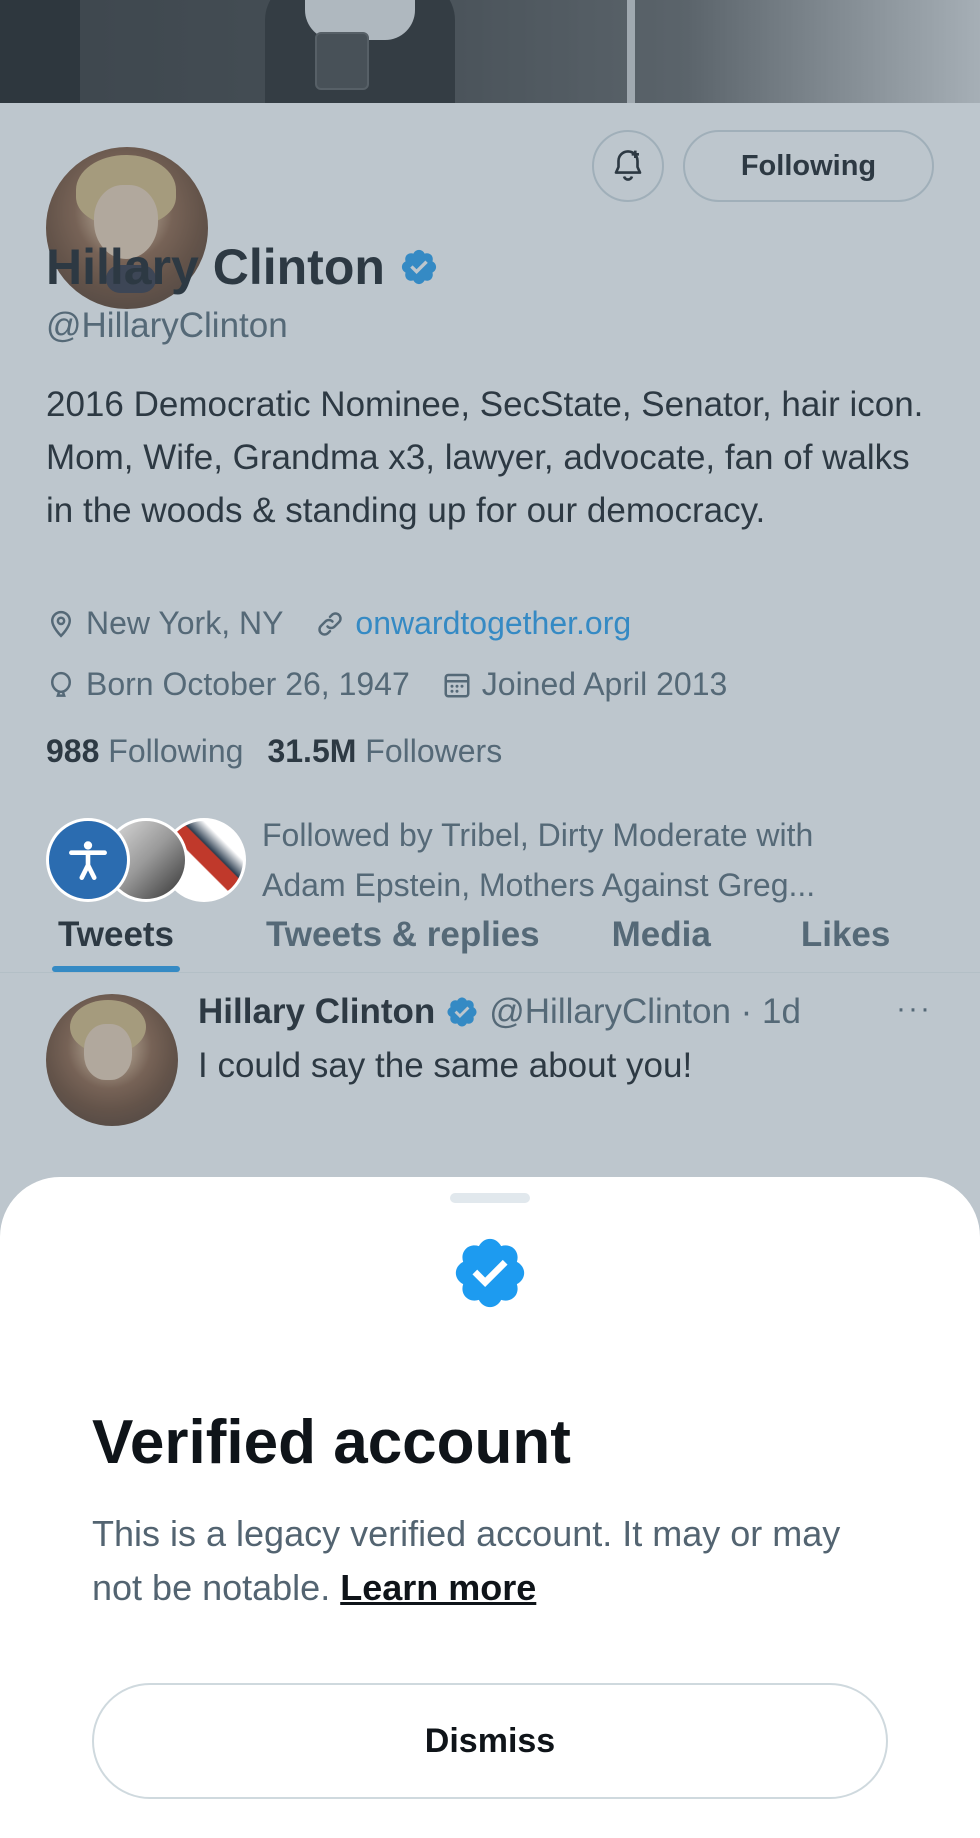  What do you see at coordinates (438, 1587) in the screenshot?
I see `learn-more-link: Learn more` at bounding box center [438, 1587].